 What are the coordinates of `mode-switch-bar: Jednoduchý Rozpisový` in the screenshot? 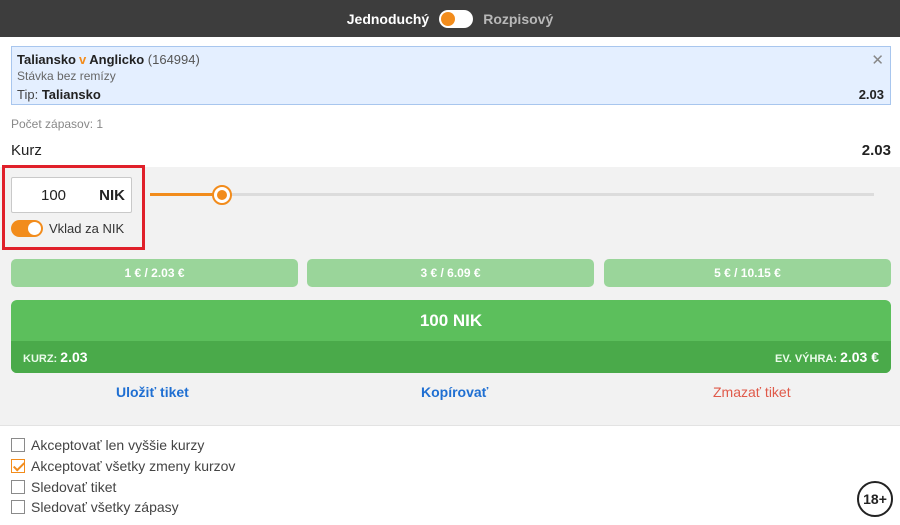 It's located at (450, 18).